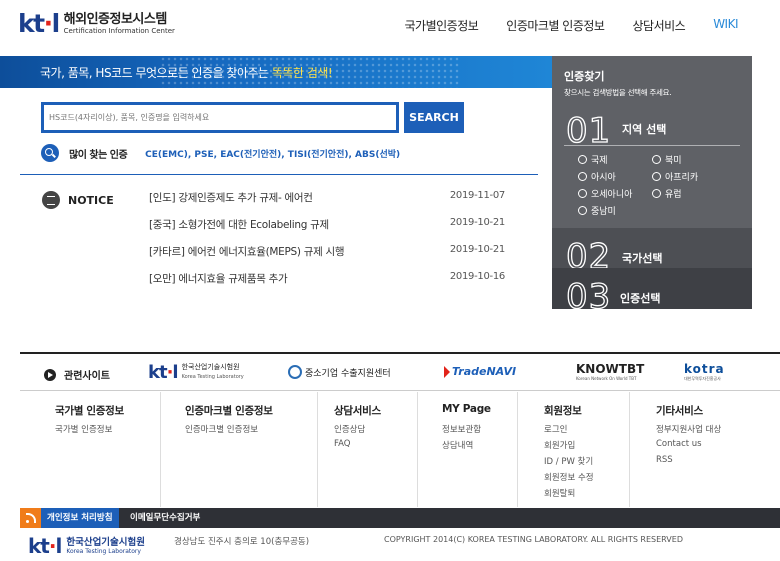 The width and height of the screenshot is (780, 561). Describe the element at coordinates (477, 276) in the screenshot. I see `notice-date: 2019-10-16` at that location.